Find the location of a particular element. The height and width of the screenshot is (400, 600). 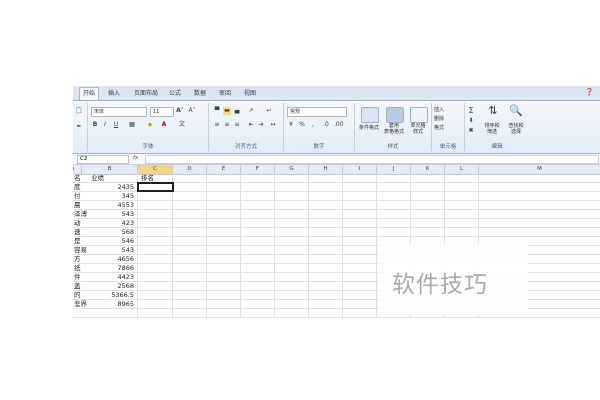

font-size-combo: 11 is located at coordinates (162, 112).